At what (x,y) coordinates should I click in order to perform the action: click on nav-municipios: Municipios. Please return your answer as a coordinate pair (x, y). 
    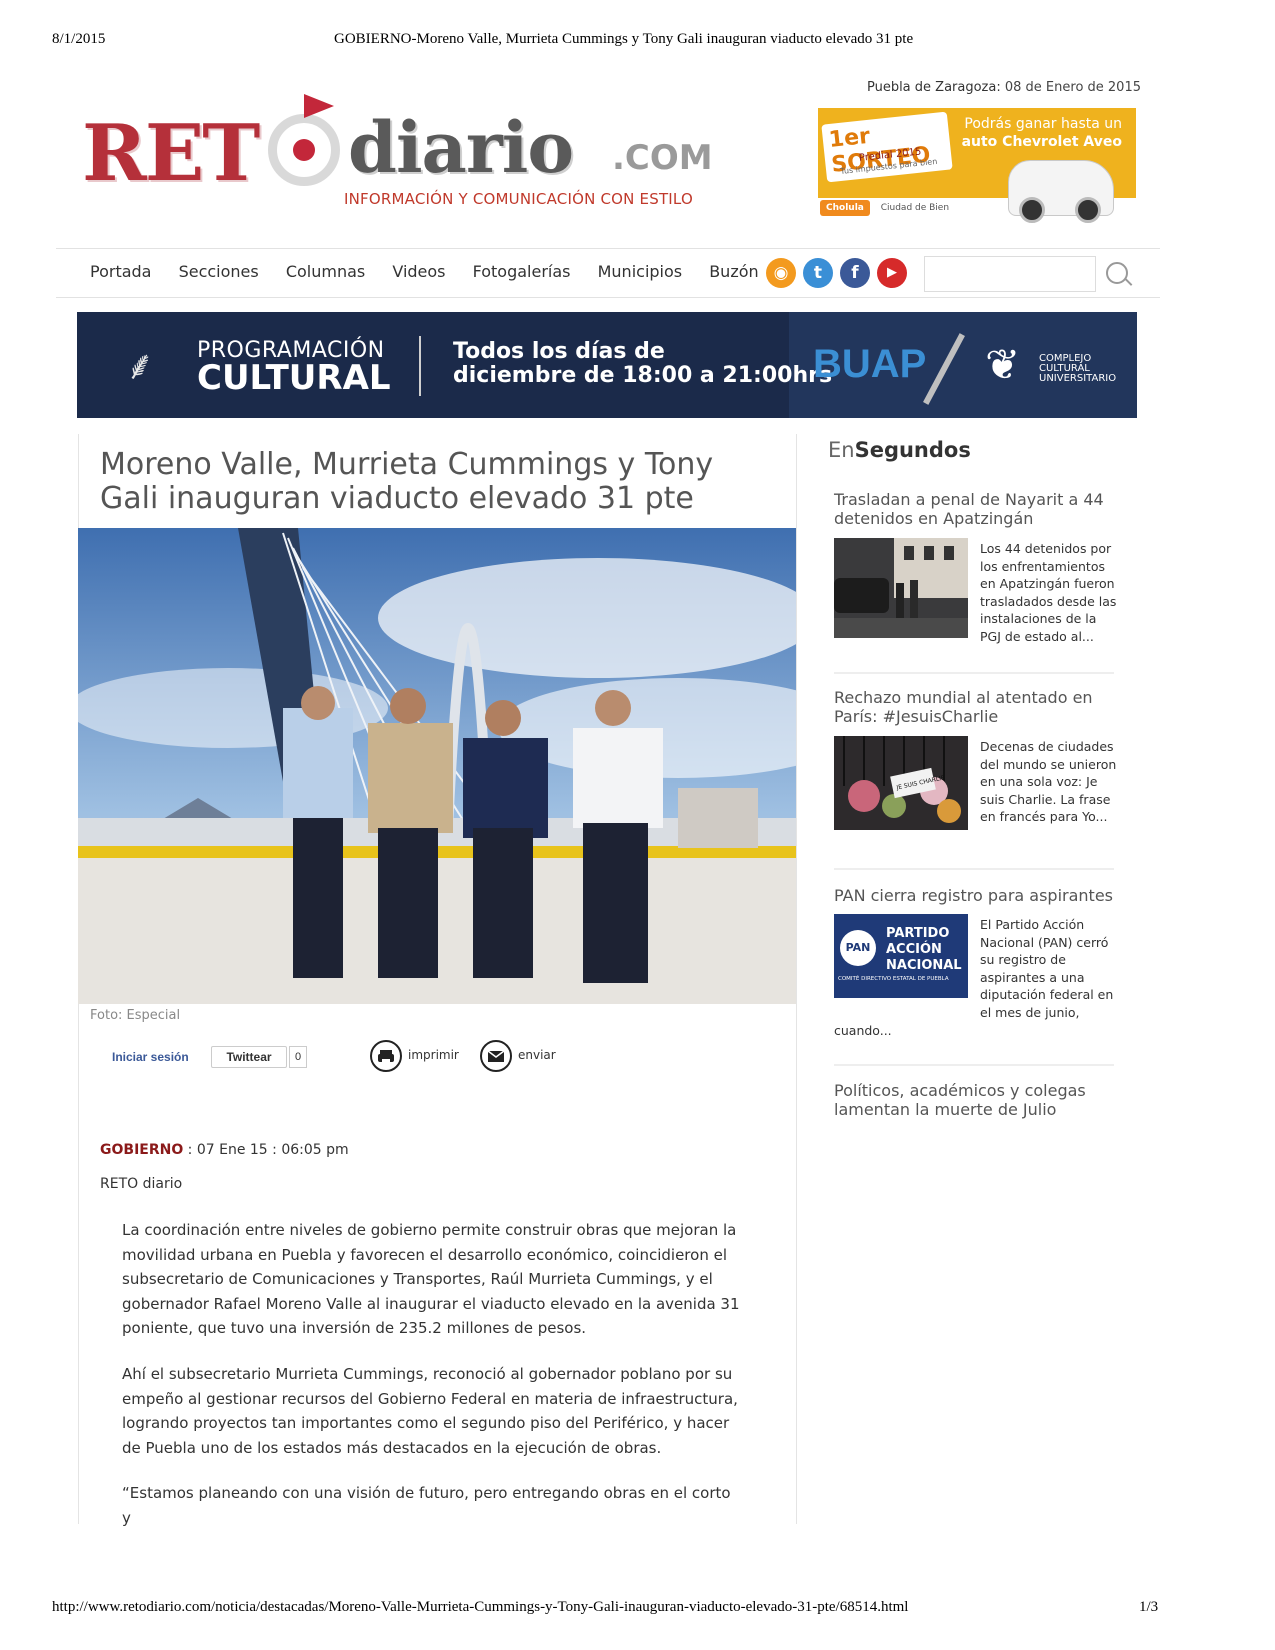
    Looking at the image, I should click on (640, 271).